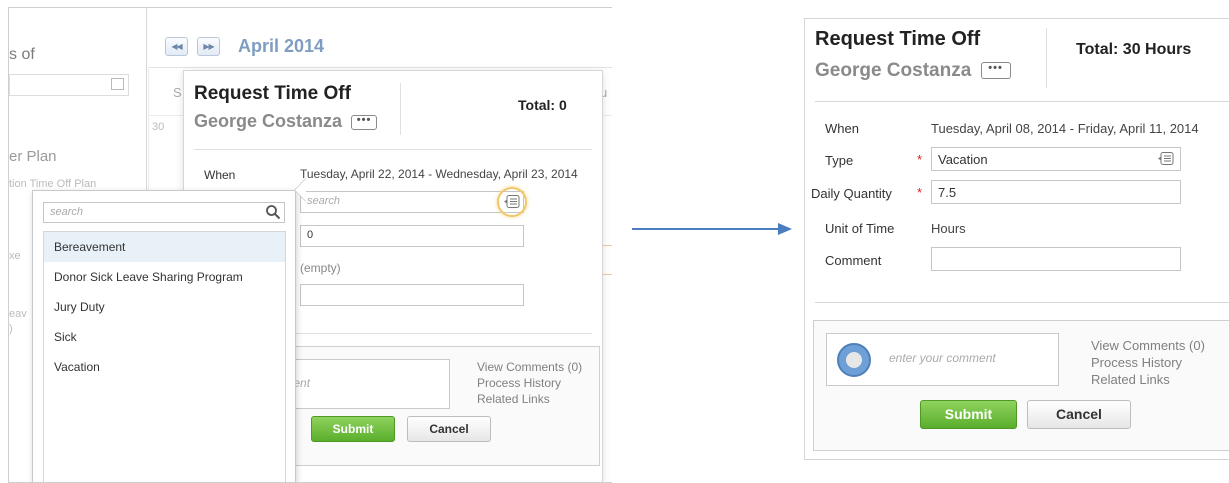  I want to click on calendar-icon, so click(117, 84).